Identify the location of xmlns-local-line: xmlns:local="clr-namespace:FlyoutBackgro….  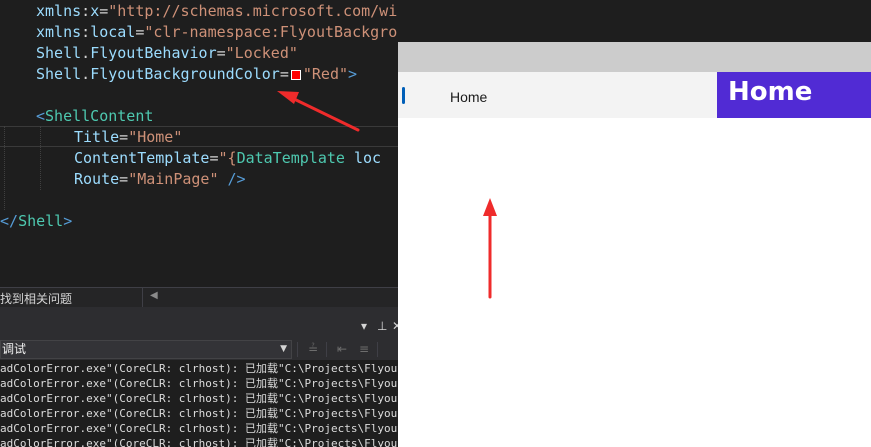
(217, 32).